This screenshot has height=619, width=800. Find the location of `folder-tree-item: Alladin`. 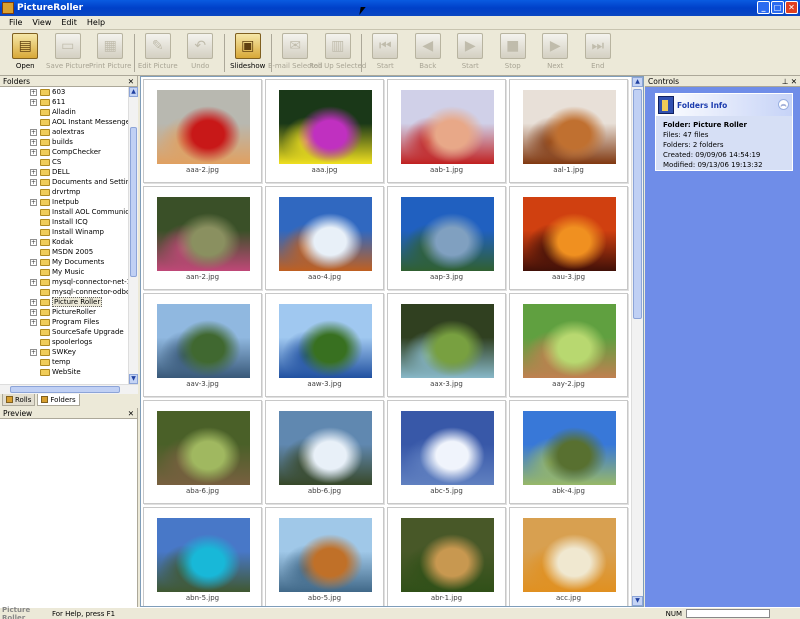

folder-tree-item: Alladin is located at coordinates (64, 112).